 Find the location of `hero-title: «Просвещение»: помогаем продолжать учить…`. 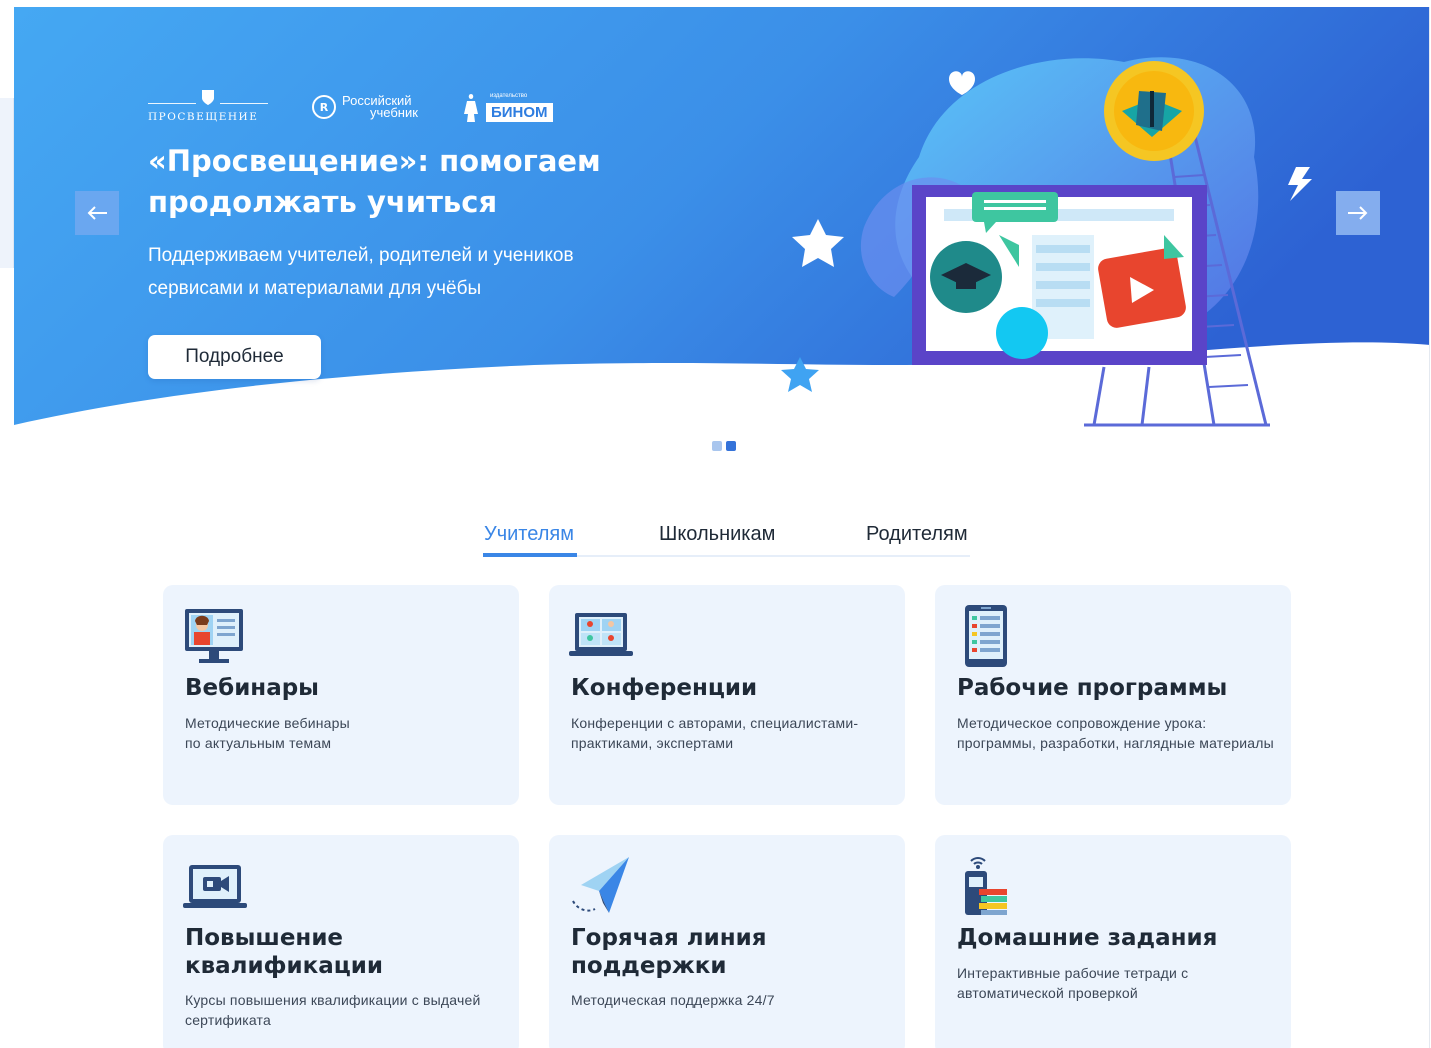

hero-title: «Просвещение»: помогаем продолжать учить… is located at coordinates (374, 181).